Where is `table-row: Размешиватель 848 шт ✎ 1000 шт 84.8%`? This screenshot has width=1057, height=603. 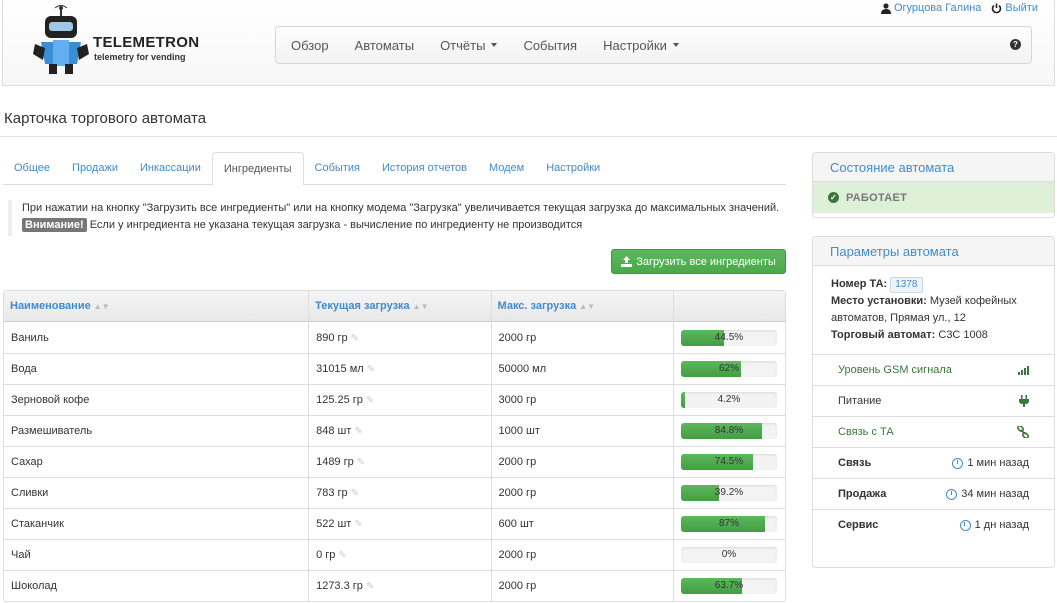
table-row: Размешиватель 848 шт ✎ 1000 шт 84.8% is located at coordinates (394, 430).